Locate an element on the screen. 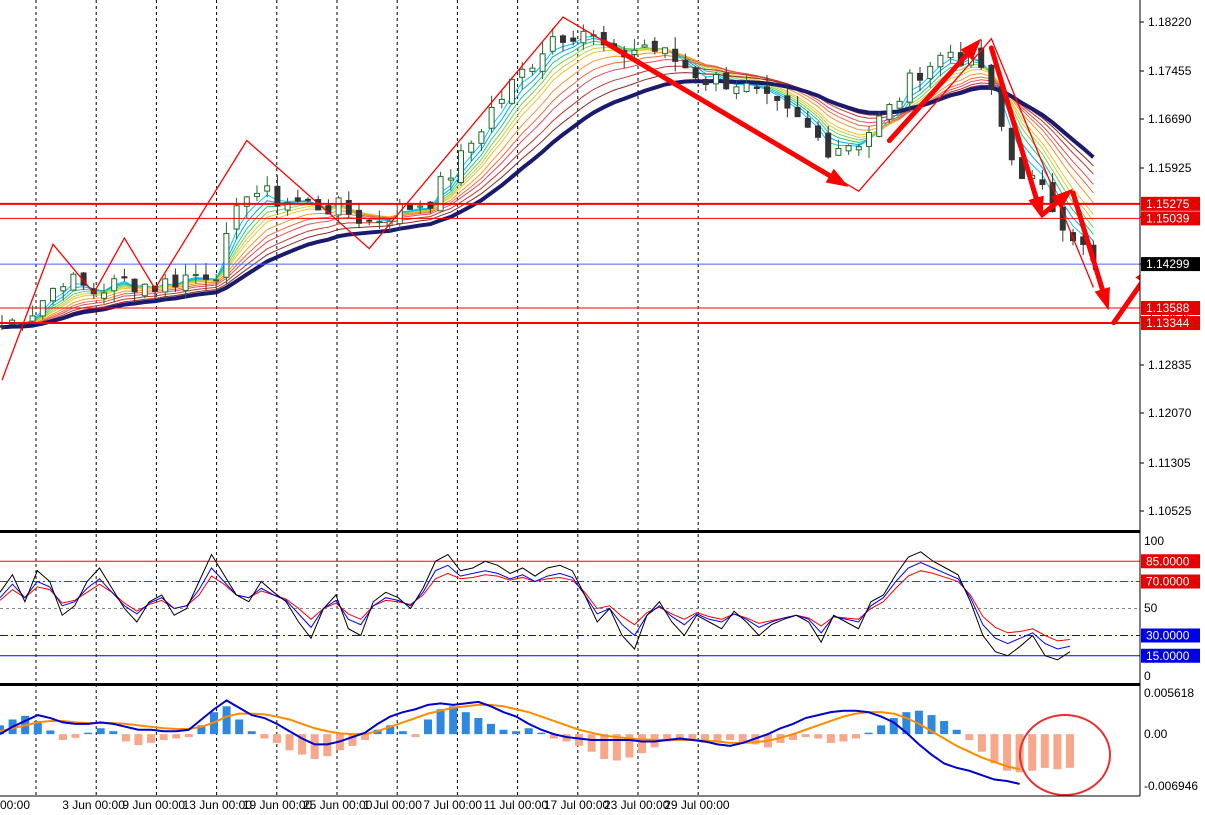 The height and width of the screenshot is (815, 1205). price-tick-label: 1.11305 is located at coordinates (1169, 463).